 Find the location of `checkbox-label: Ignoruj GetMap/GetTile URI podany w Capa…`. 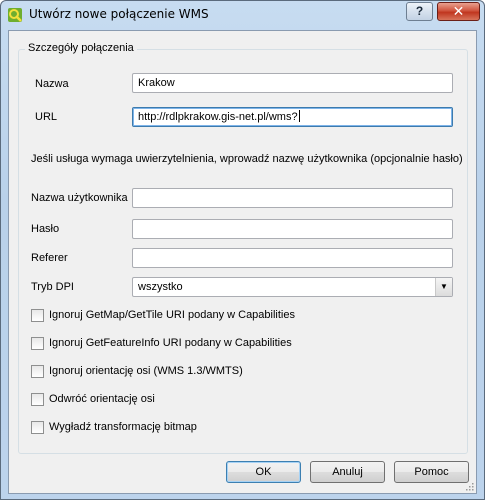

checkbox-label: Ignoruj GetMap/GetTile URI podany w Capa… is located at coordinates (172, 315).